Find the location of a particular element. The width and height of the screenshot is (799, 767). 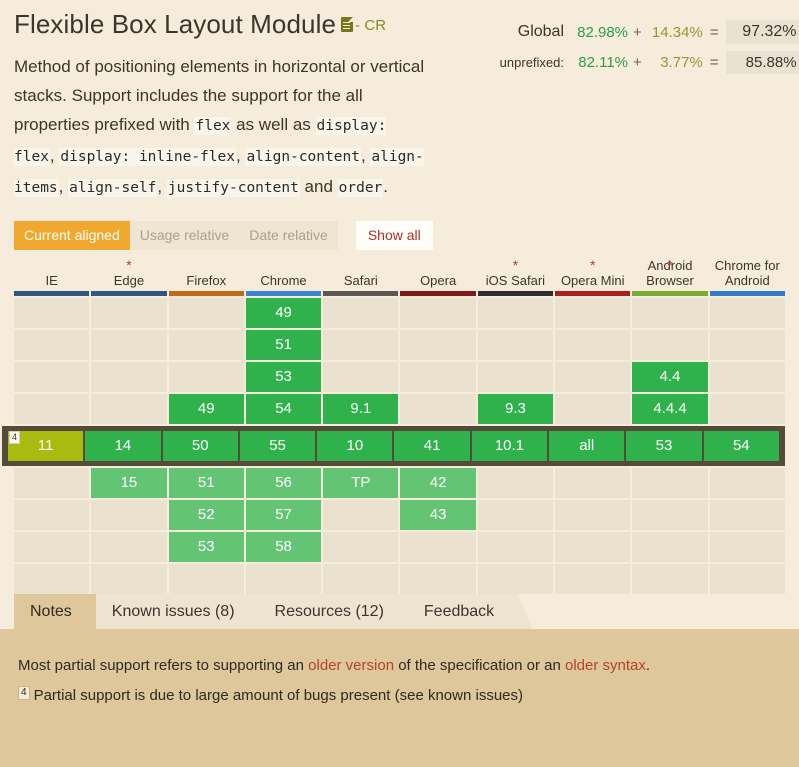

version-cell: 57 is located at coordinates (283, 514).